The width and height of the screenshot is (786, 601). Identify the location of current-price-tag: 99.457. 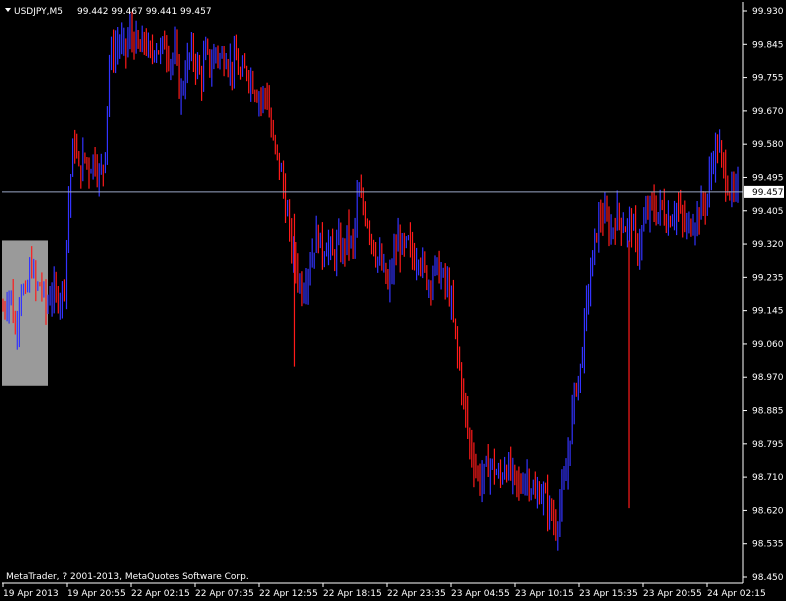
(764, 191).